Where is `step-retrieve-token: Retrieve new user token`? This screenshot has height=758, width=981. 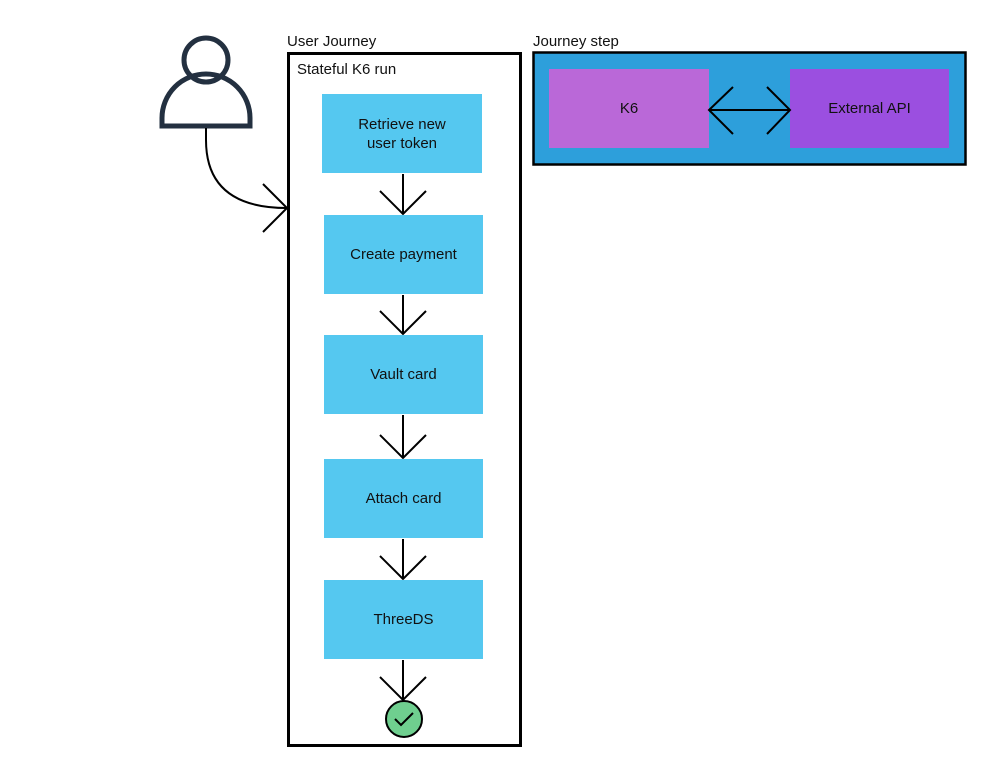 step-retrieve-token: Retrieve new user token is located at coordinates (402, 133).